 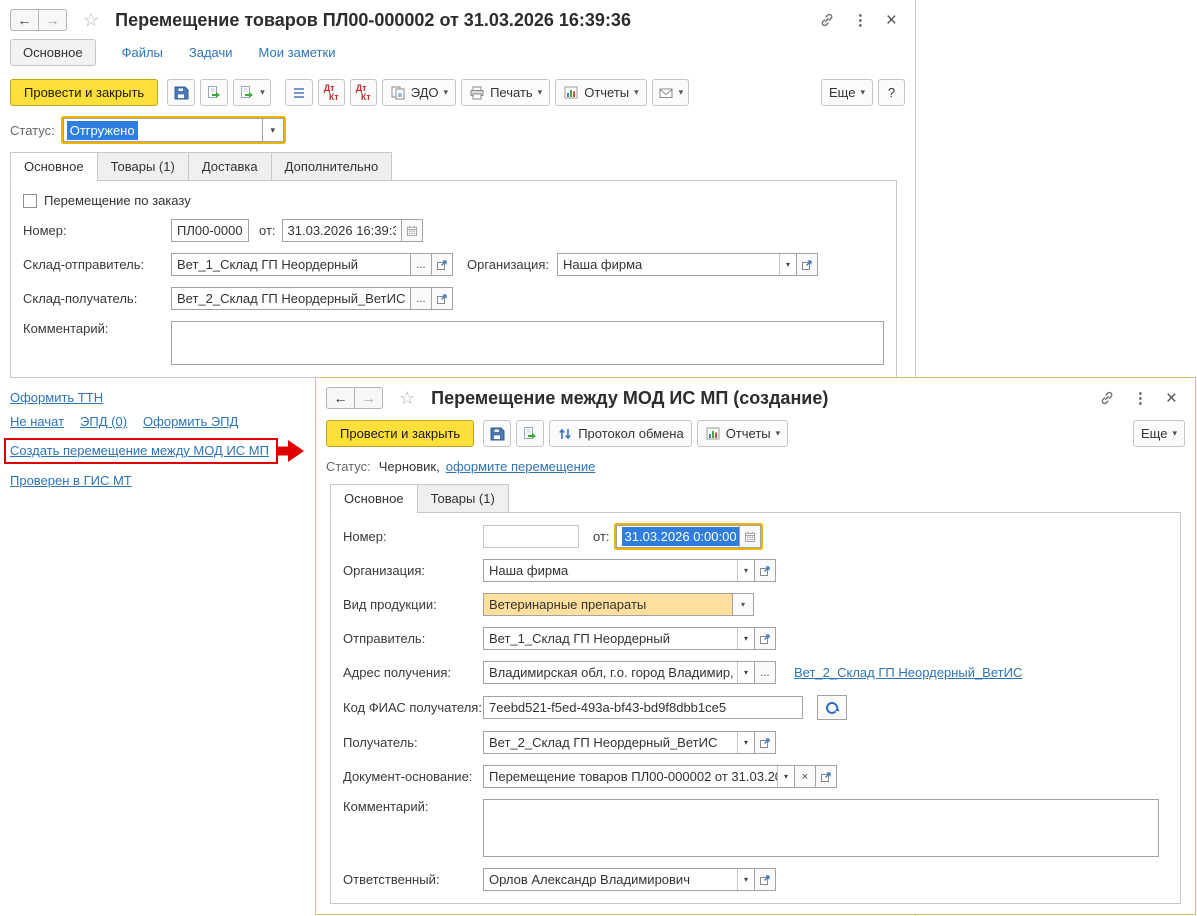 I want to click on sender-field: Вет_1_Склад ГП Неордерный ▾, so click(x=619, y=638).